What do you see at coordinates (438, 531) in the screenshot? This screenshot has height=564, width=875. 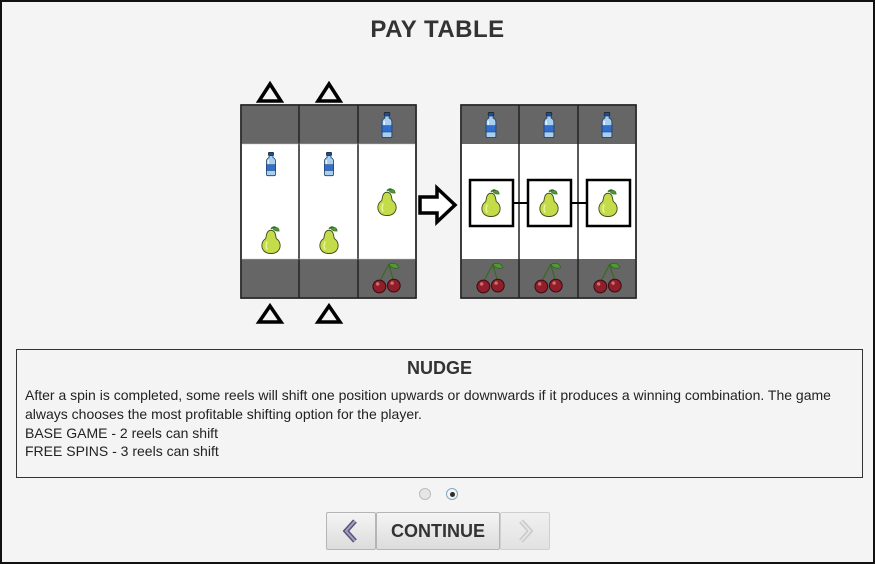 I see `continue-button: CONTINUE` at bounding box center [438, 531].